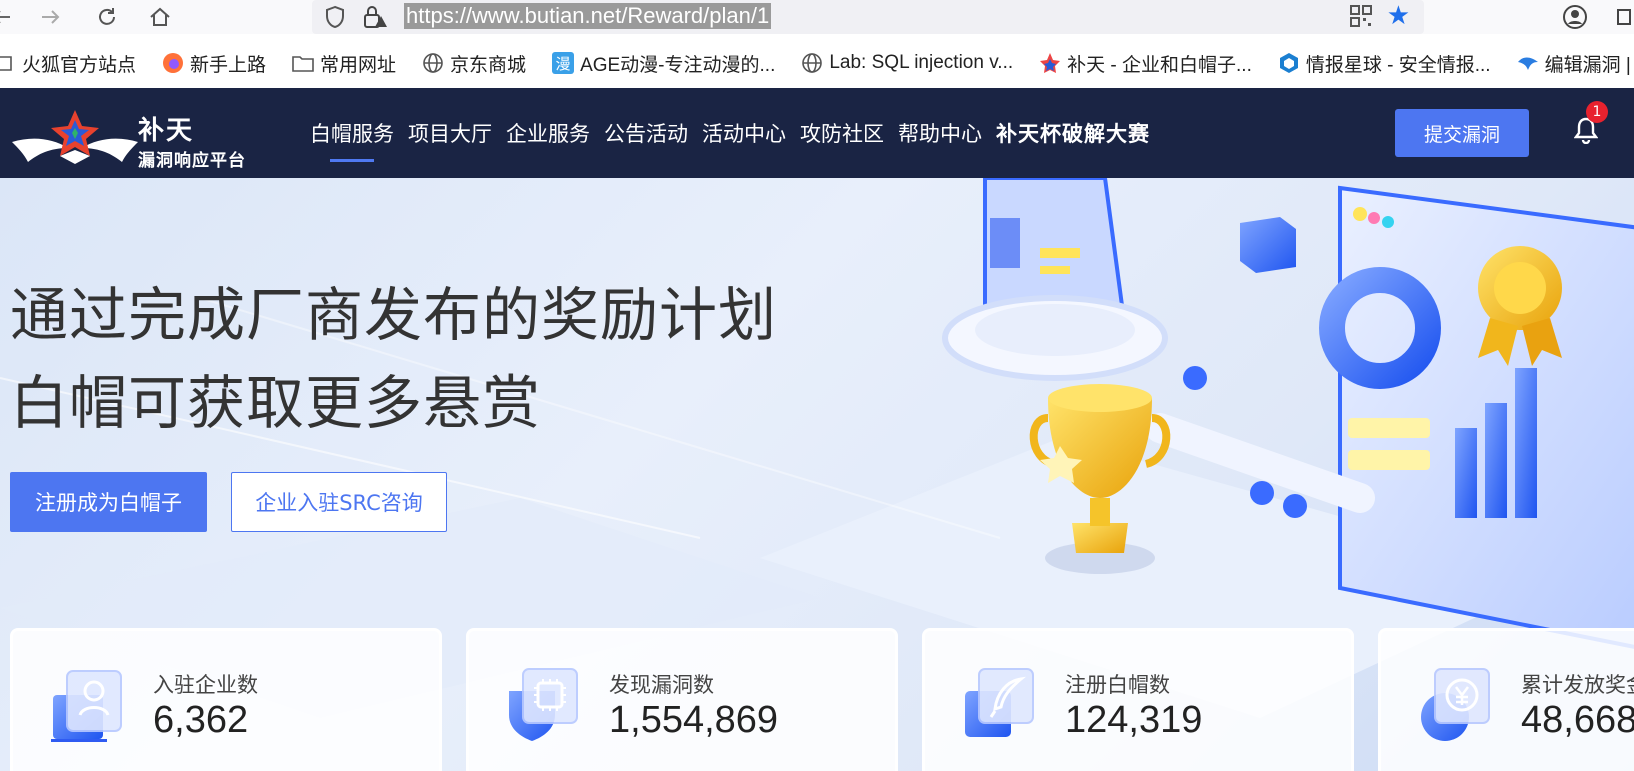 The image size is (1634, 771). I want to click on bird-icon, so click(1528, 63).